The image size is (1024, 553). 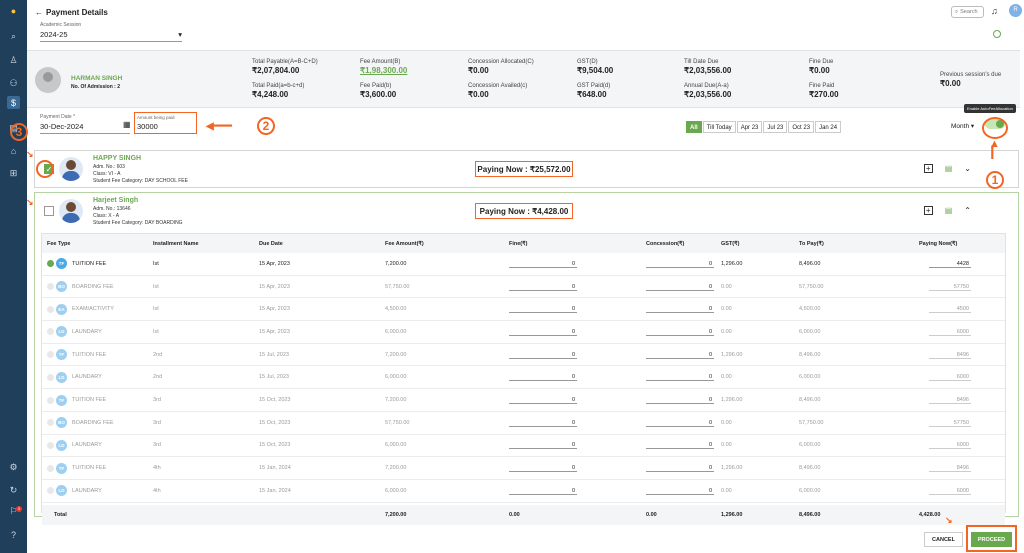 I want to click on toggle-tooltip: Enable AutoFeeAllocation, so click(x=990, y=108).